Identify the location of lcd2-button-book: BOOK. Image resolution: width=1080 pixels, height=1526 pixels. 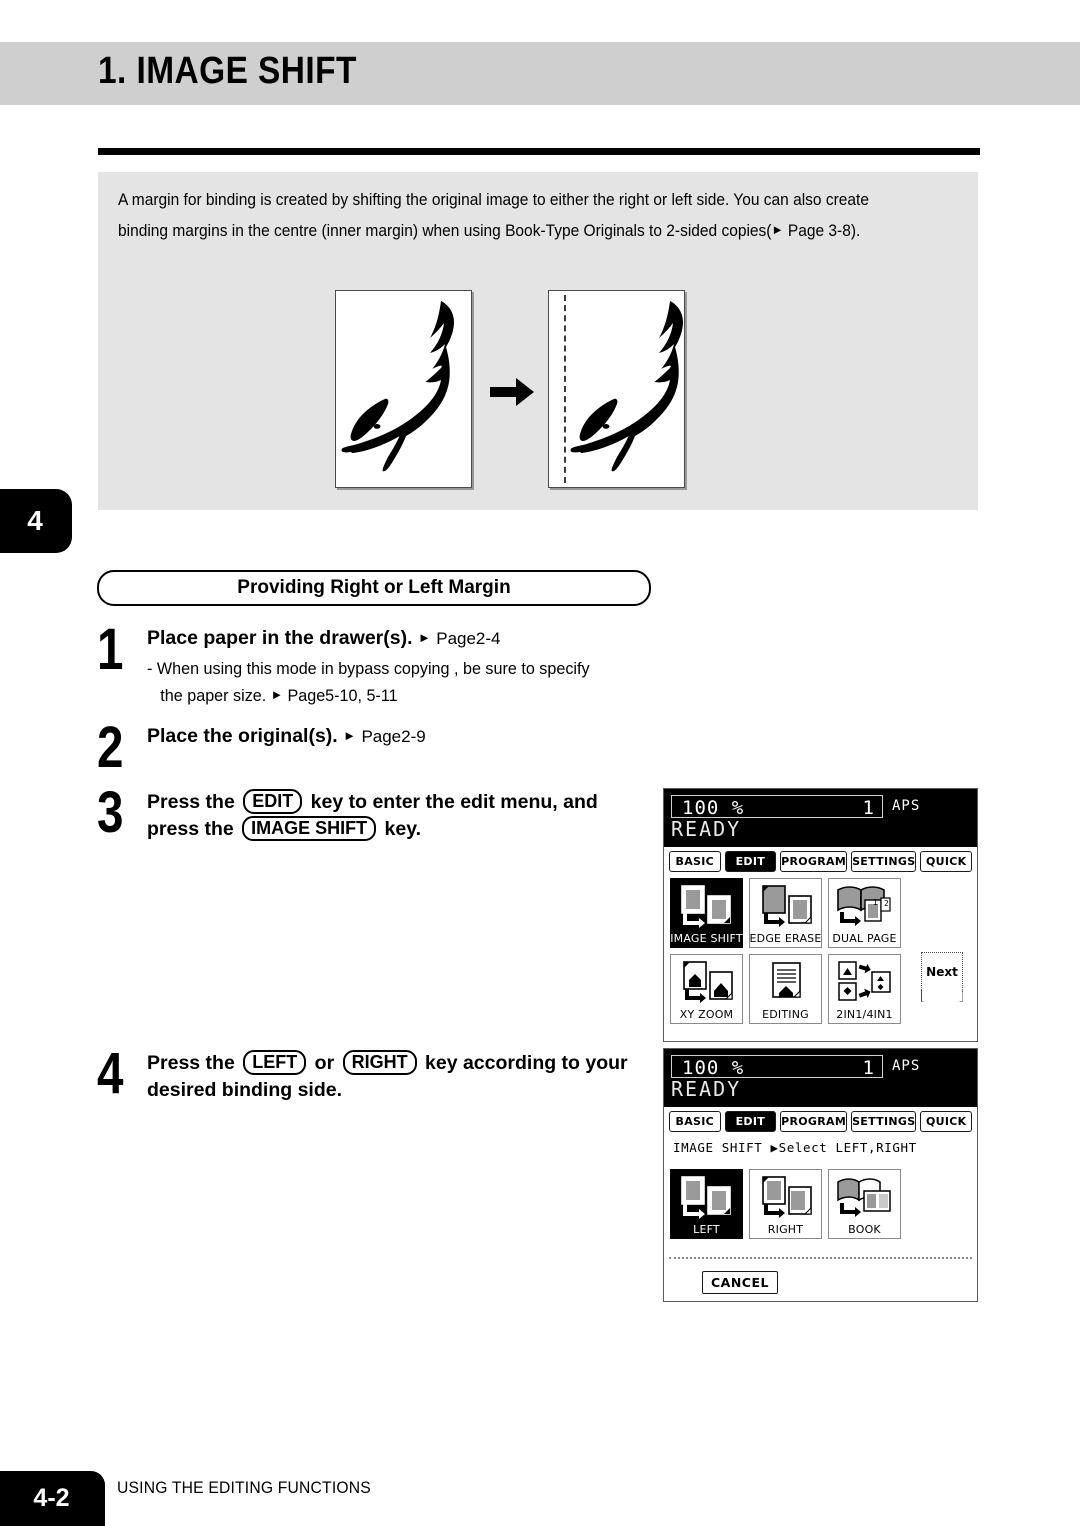
(864, 1204).